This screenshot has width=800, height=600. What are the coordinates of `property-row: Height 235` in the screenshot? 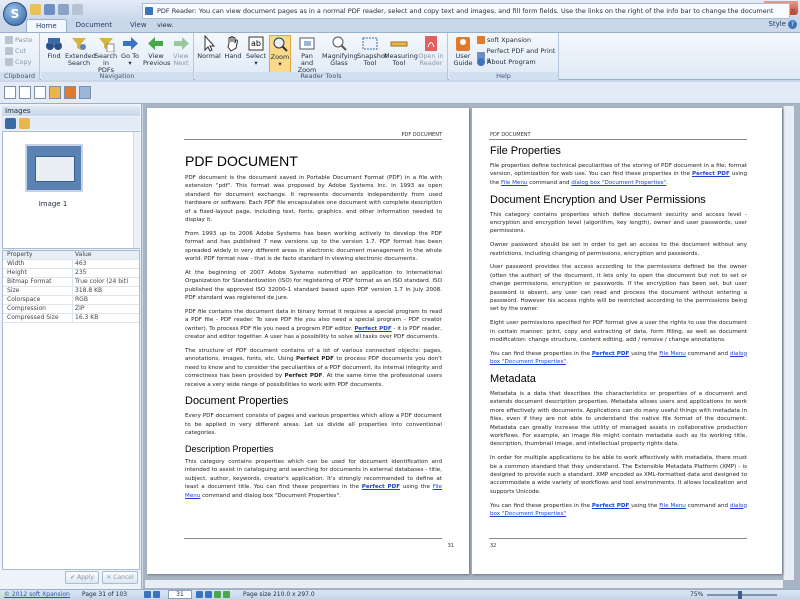 It's located at (71, 273).